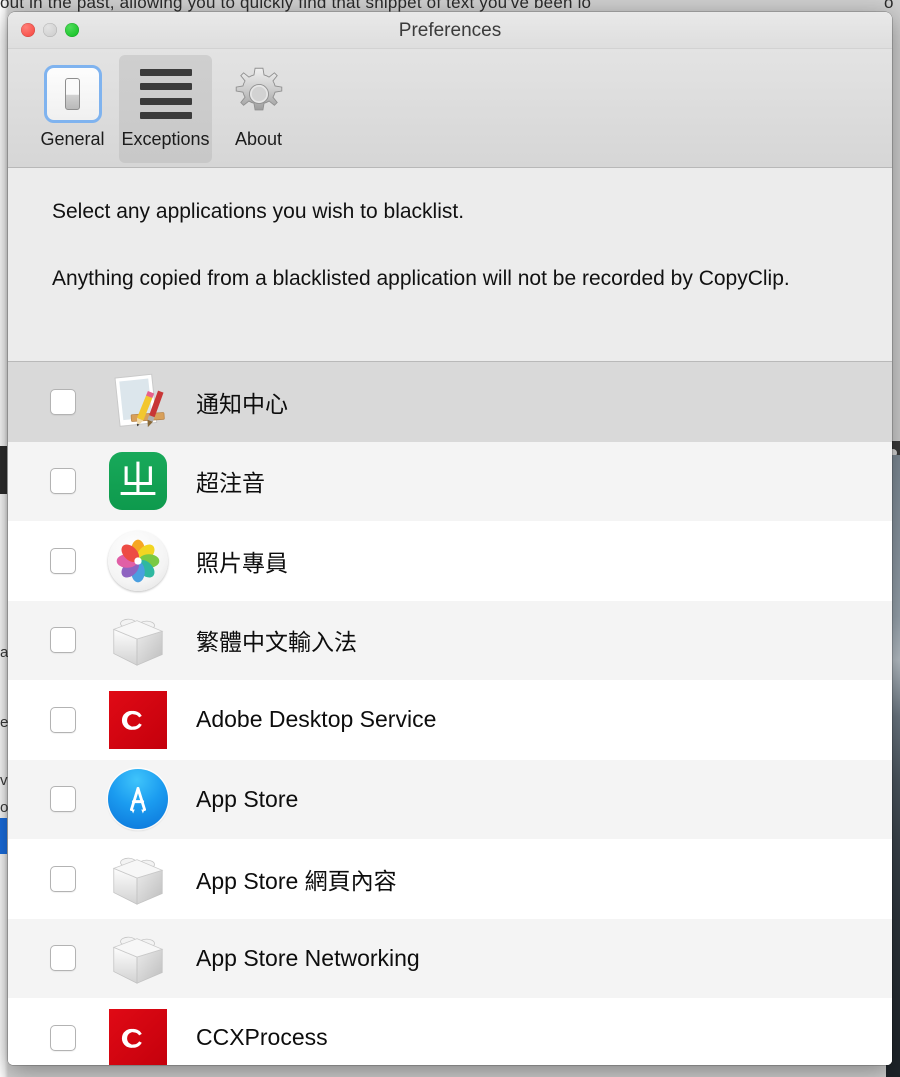 The height and width of the screenshot is (1077, 900). Describe the element at coordinates (450, 640) in the screenshot. I see `table-row: 繁體中文輸入法` at that location.